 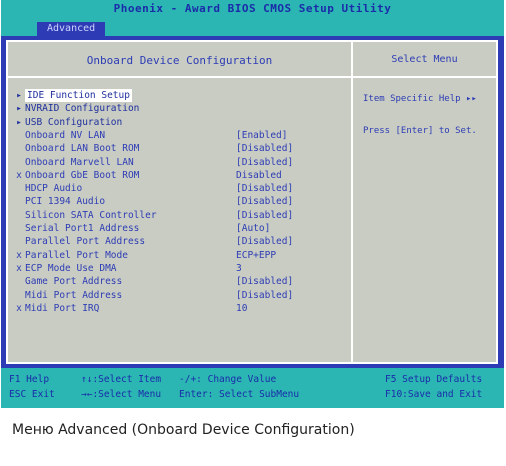 What do you see at coordinates (256, 255) in the screenshot?
I see `setting-value: ECP+EPP` at bounding box center [256, 255].